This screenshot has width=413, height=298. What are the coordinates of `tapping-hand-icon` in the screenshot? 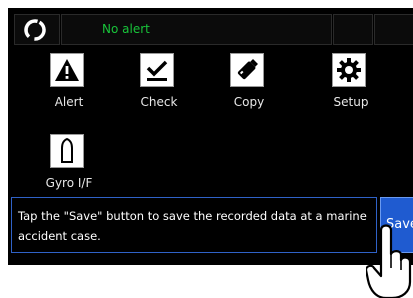 It's located at (389, 261).